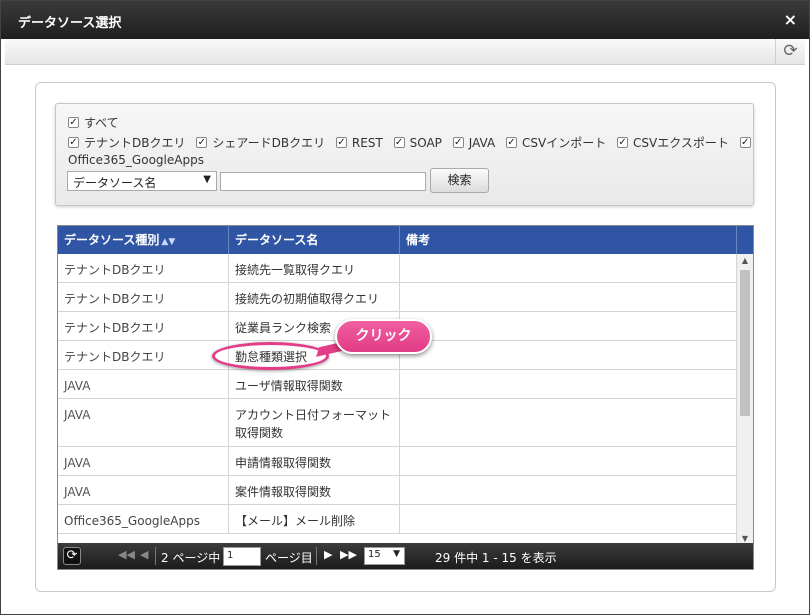 Image resolution: width=810 pixels, height=615 pixels. What do you see at coordinates (745, 343) in the screenshot?
I see `scroll-thumb` at bounding box center [745, 343].